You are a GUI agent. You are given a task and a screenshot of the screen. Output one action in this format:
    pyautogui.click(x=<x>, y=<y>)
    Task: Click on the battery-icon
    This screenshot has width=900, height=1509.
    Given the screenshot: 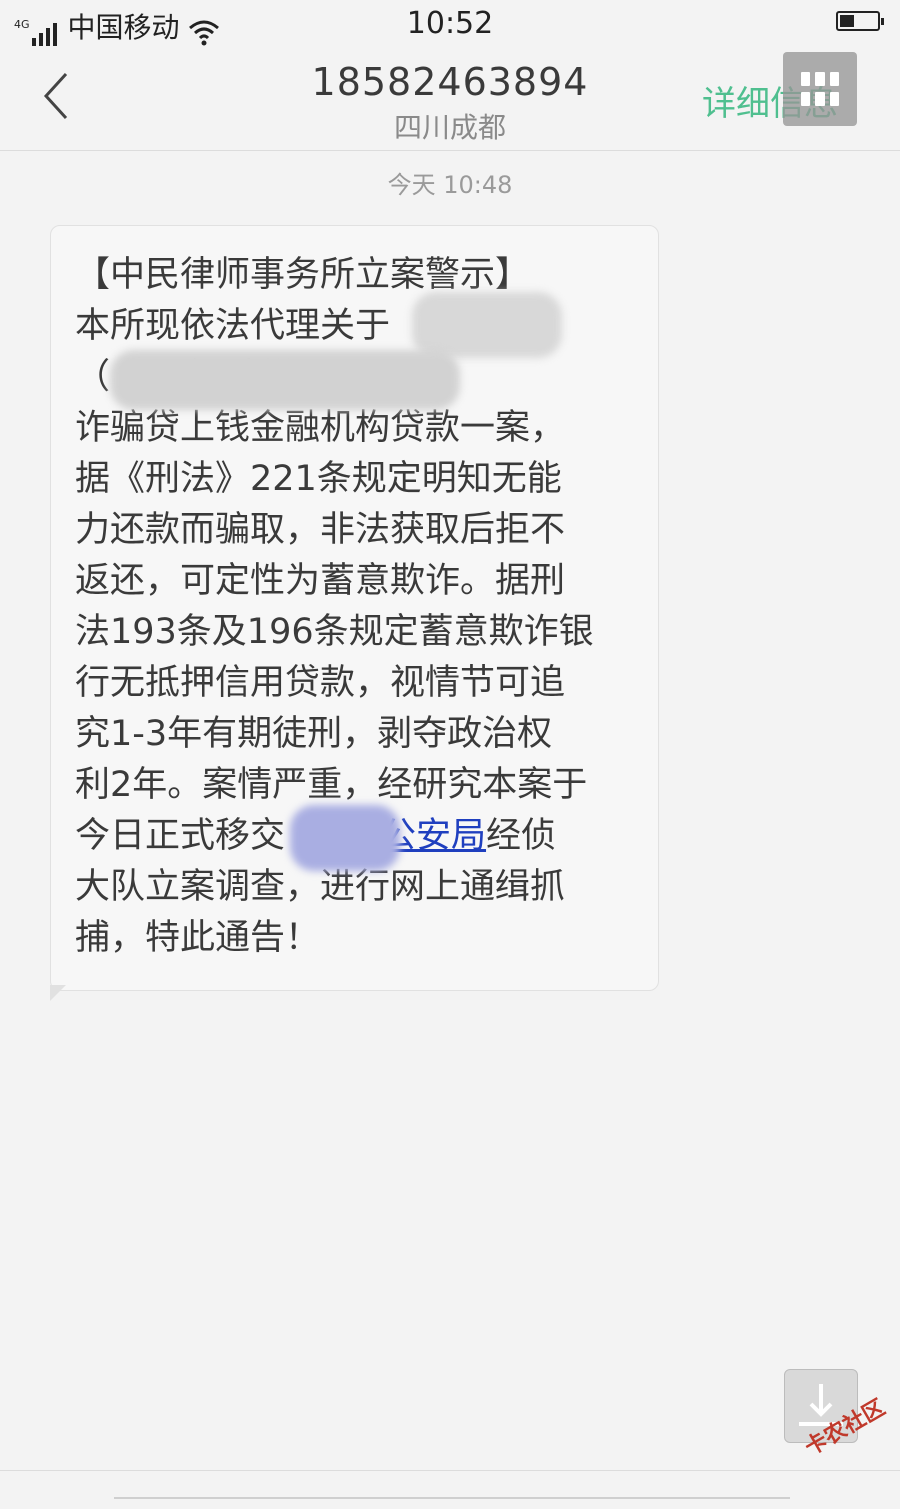 What is the action you would take?
    pyautogui.click(x=860, y=21)
    